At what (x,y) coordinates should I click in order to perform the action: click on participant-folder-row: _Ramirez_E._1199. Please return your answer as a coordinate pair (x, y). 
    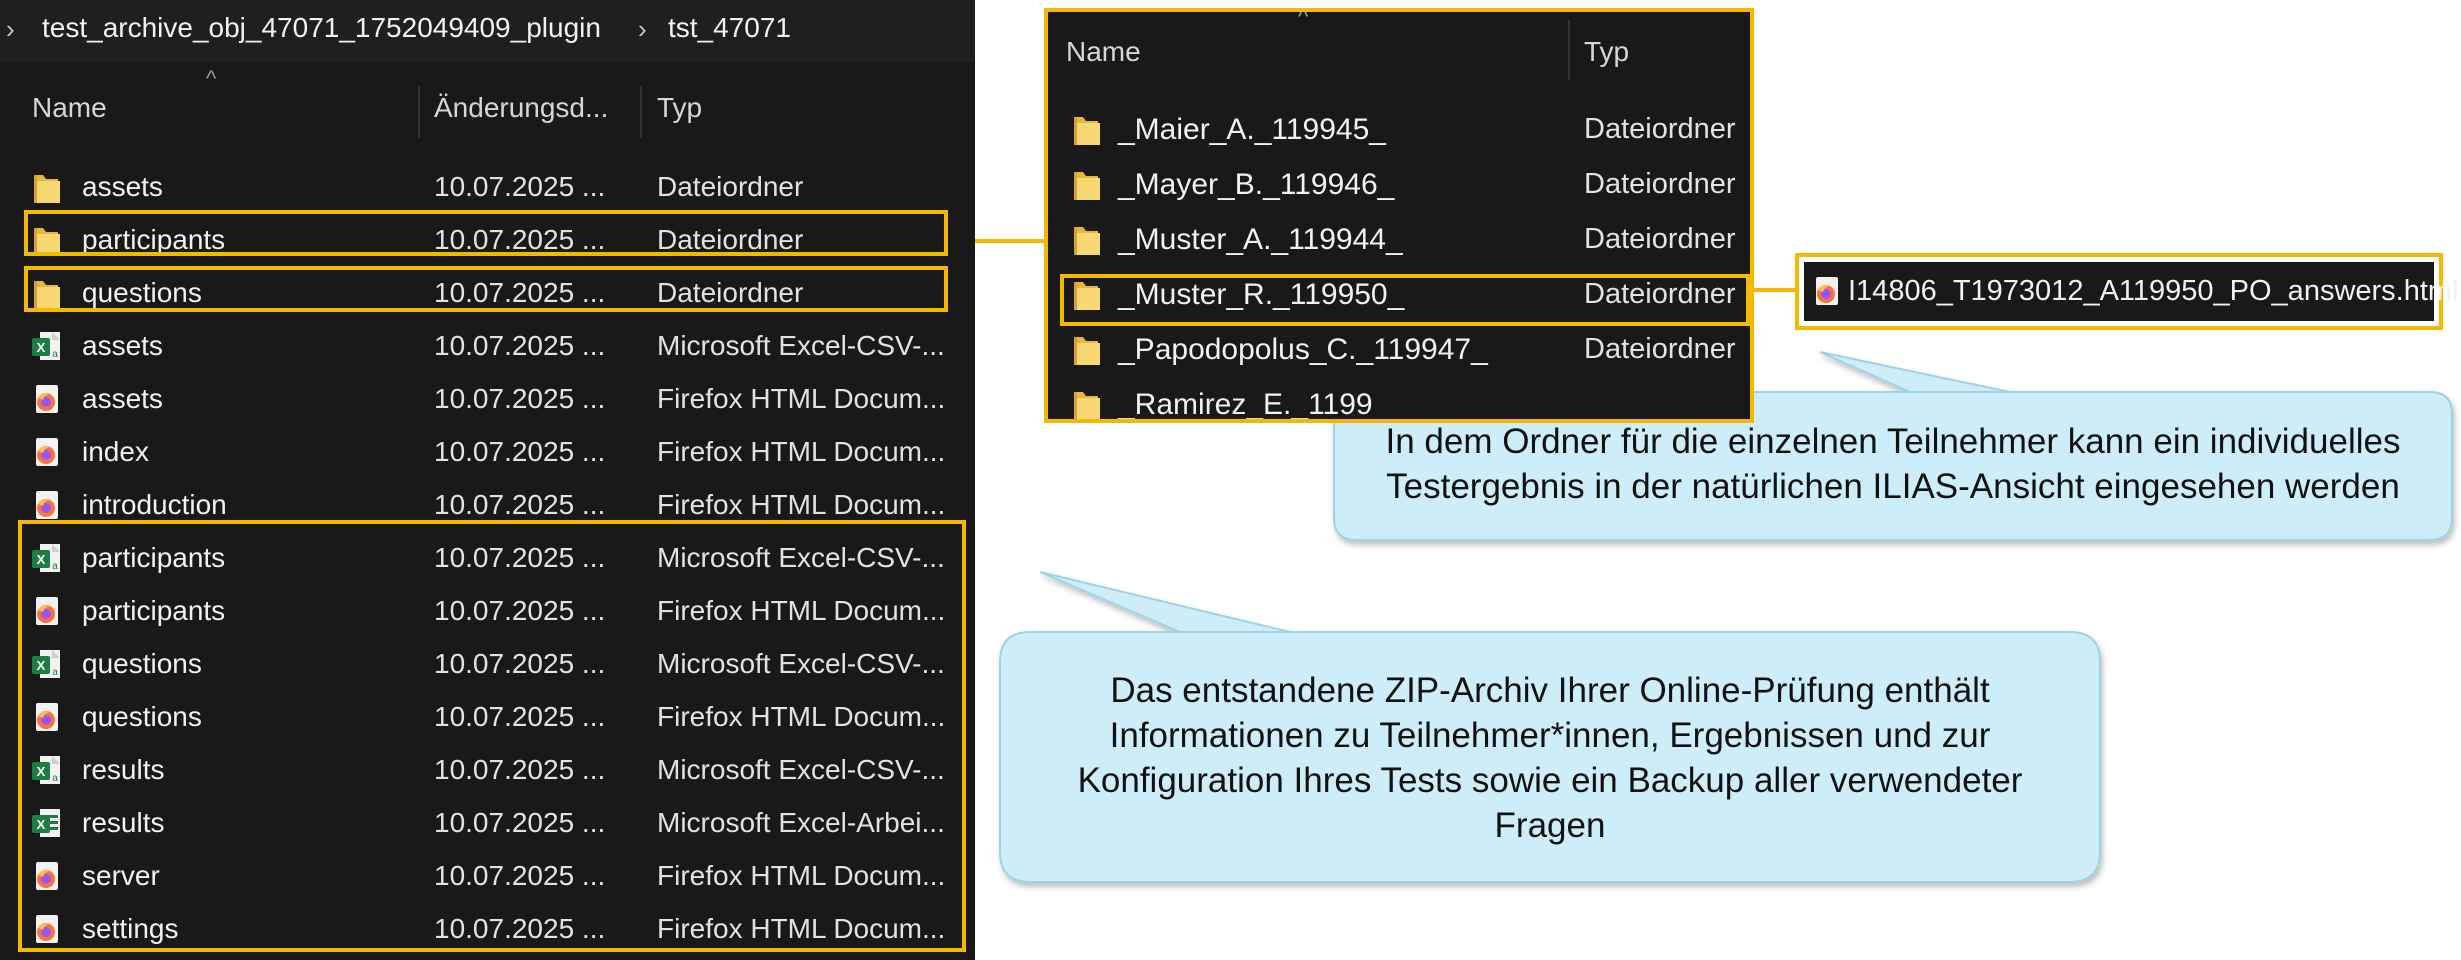
    Looking at the image, I should click on (1399, 399).